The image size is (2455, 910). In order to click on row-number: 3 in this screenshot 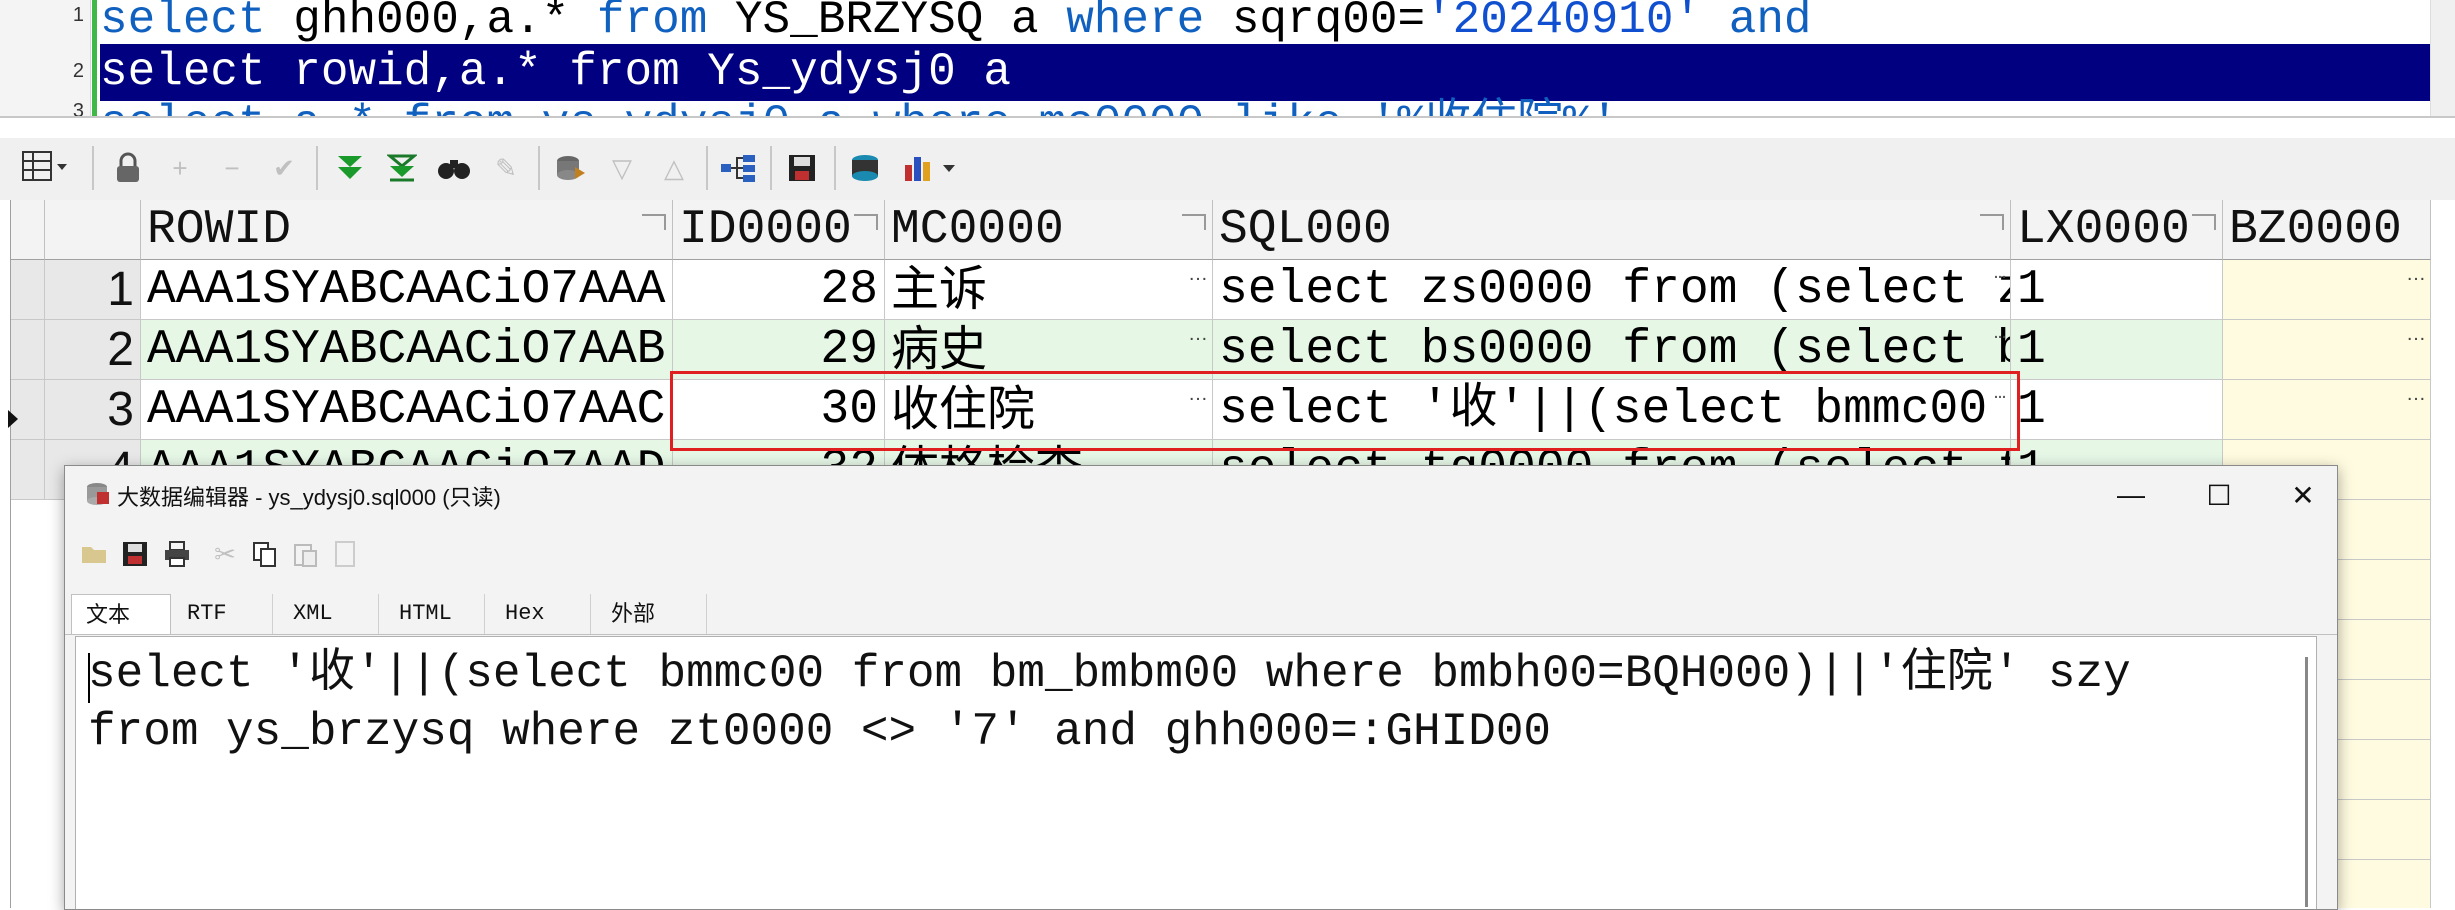, I will do `click(93, 410)`.